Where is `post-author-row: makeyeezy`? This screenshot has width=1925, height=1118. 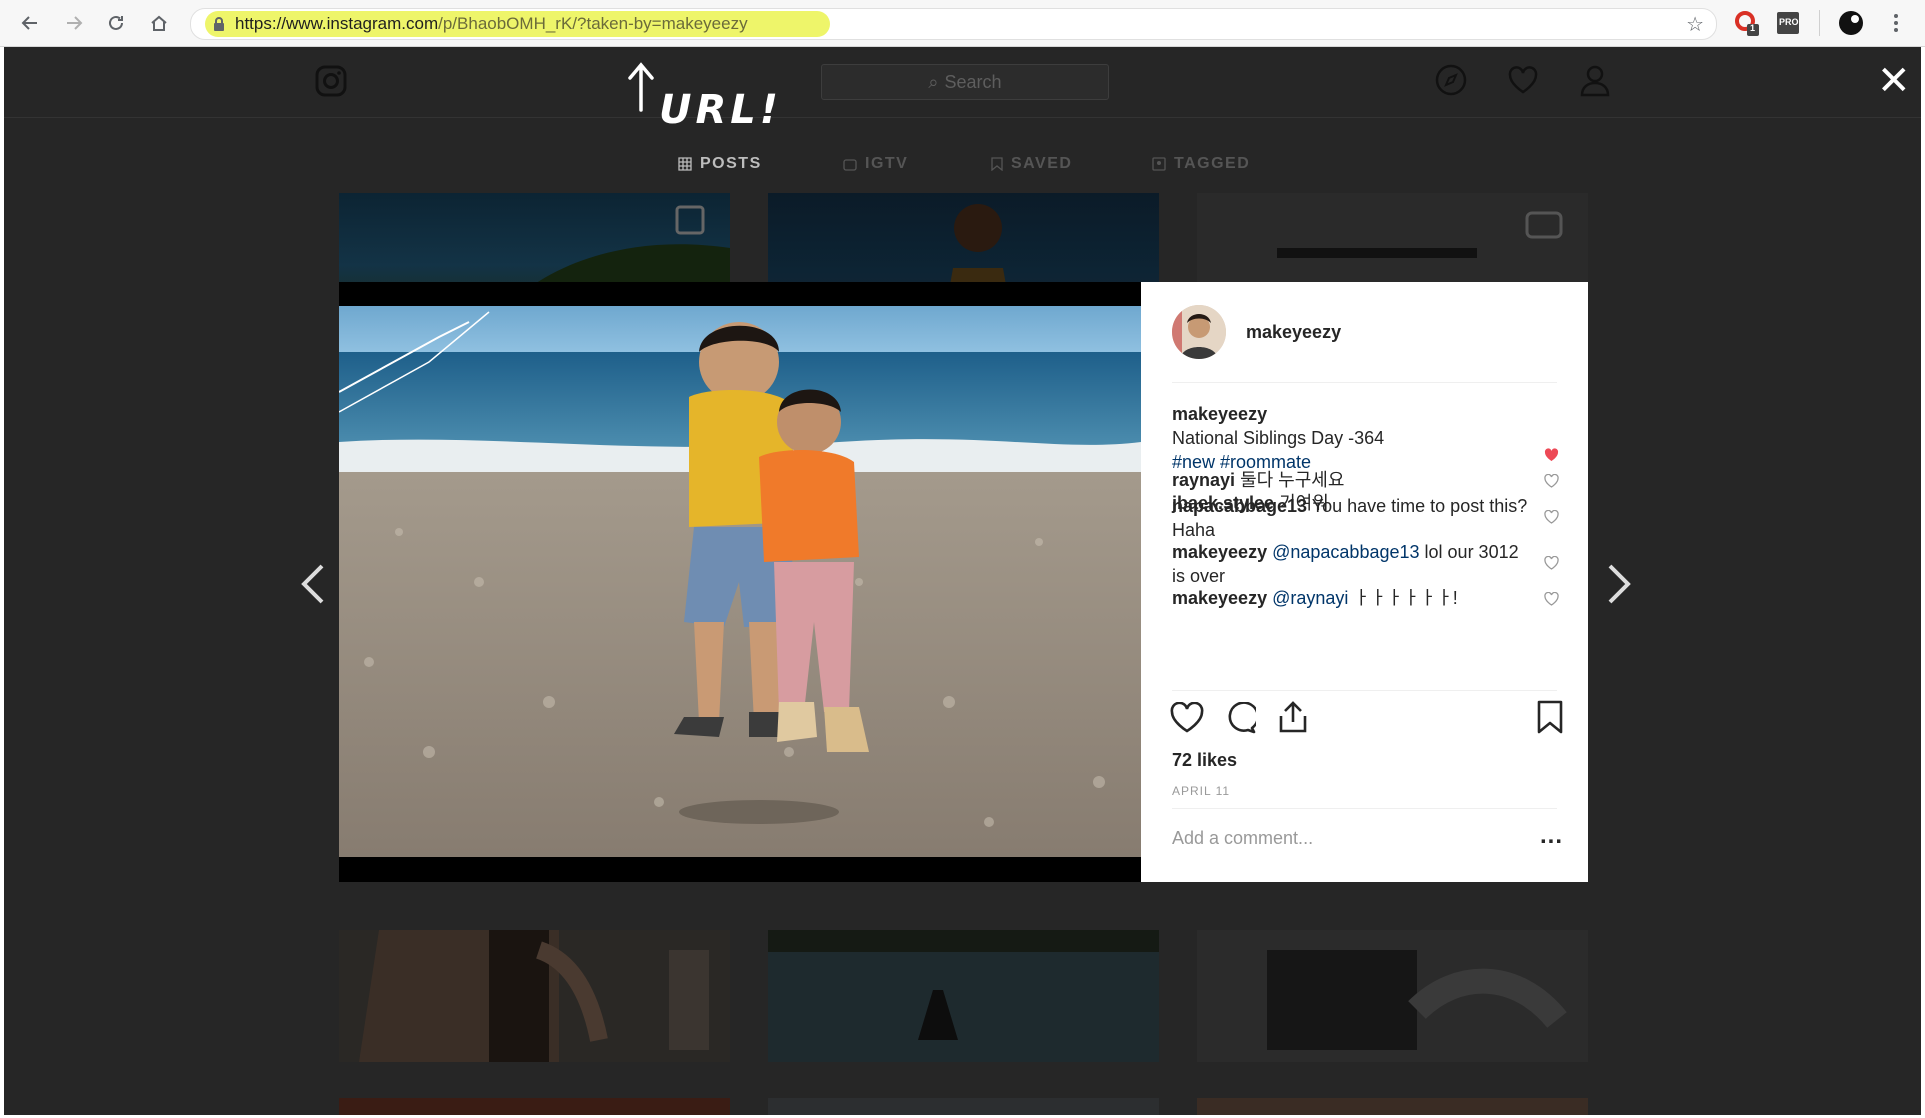
post-author-row: makeyeezy is located at coordinates (1256, 332).